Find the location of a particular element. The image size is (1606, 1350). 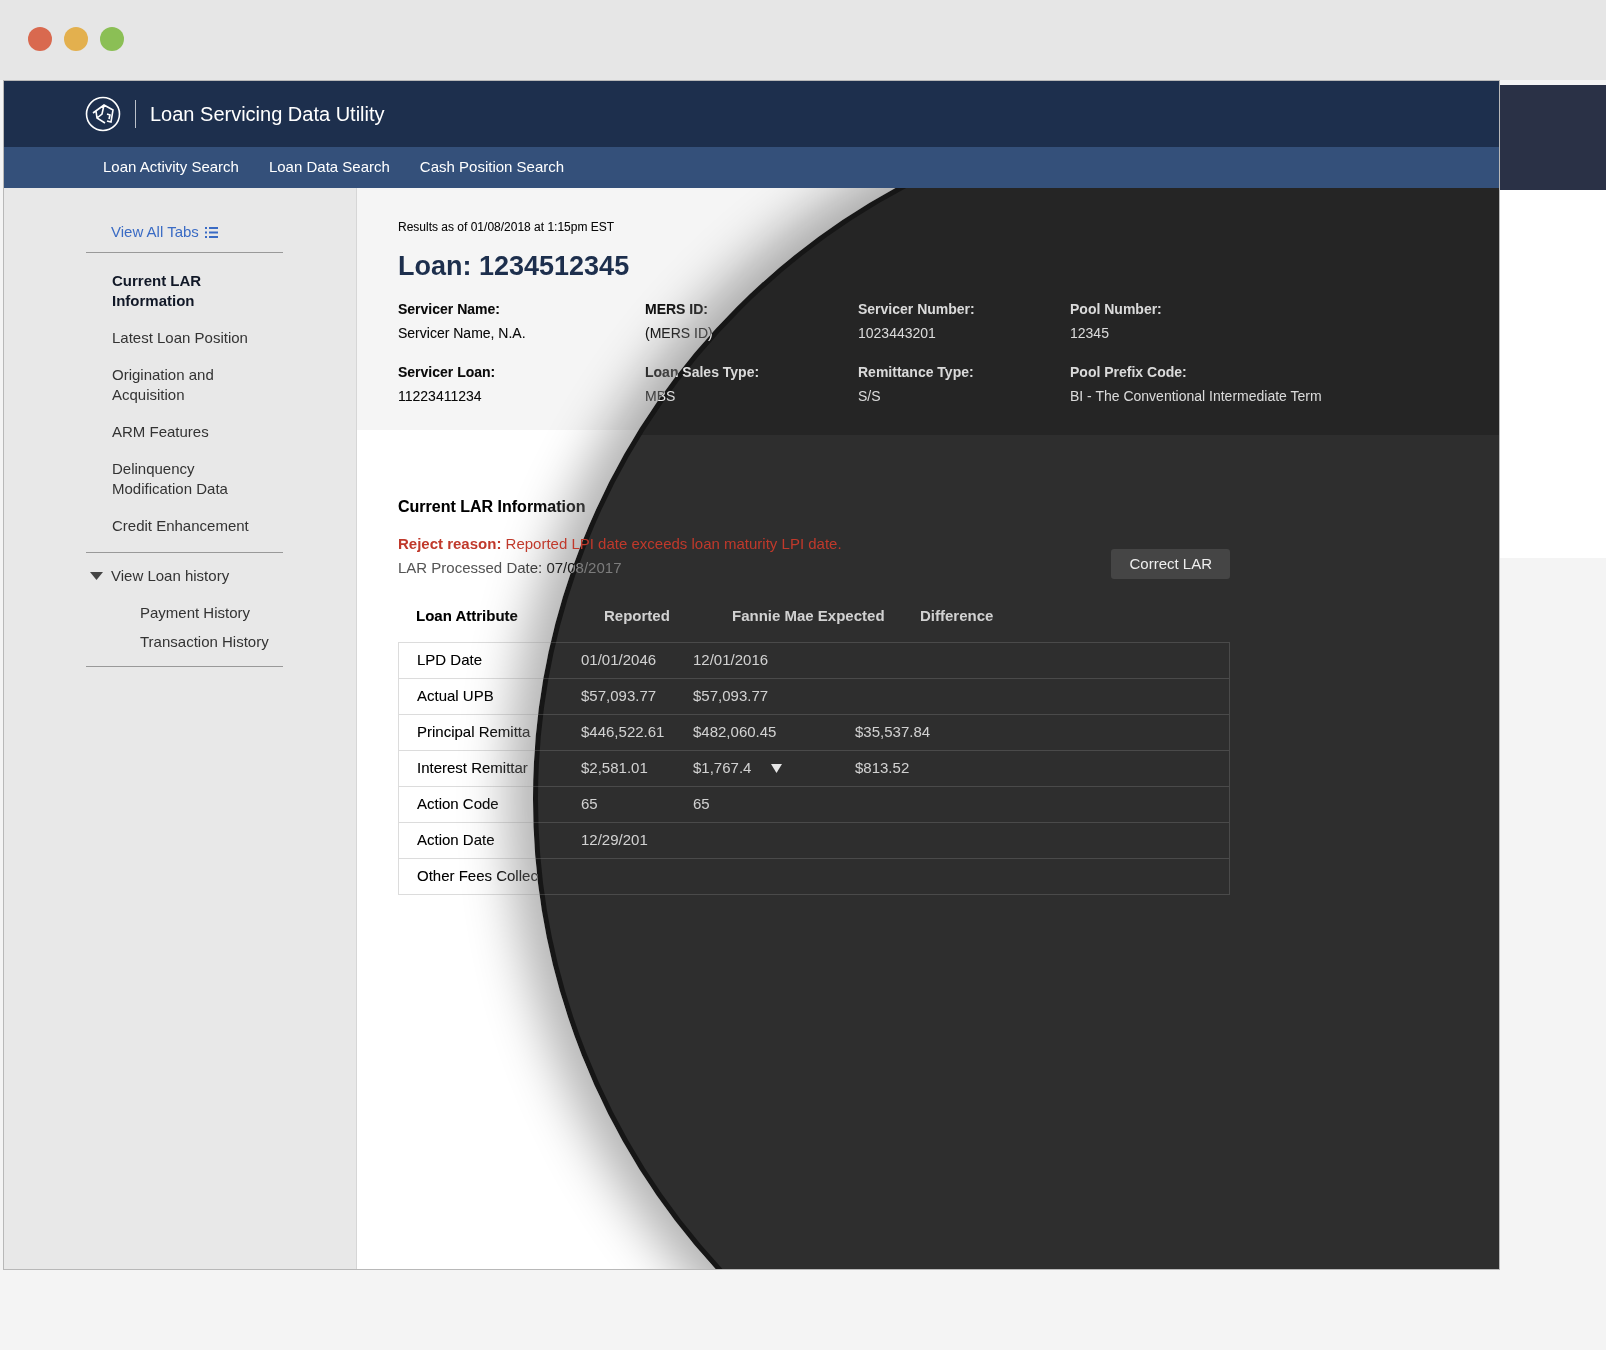

field-value: 12345 is located at coordinates (1089, 333).